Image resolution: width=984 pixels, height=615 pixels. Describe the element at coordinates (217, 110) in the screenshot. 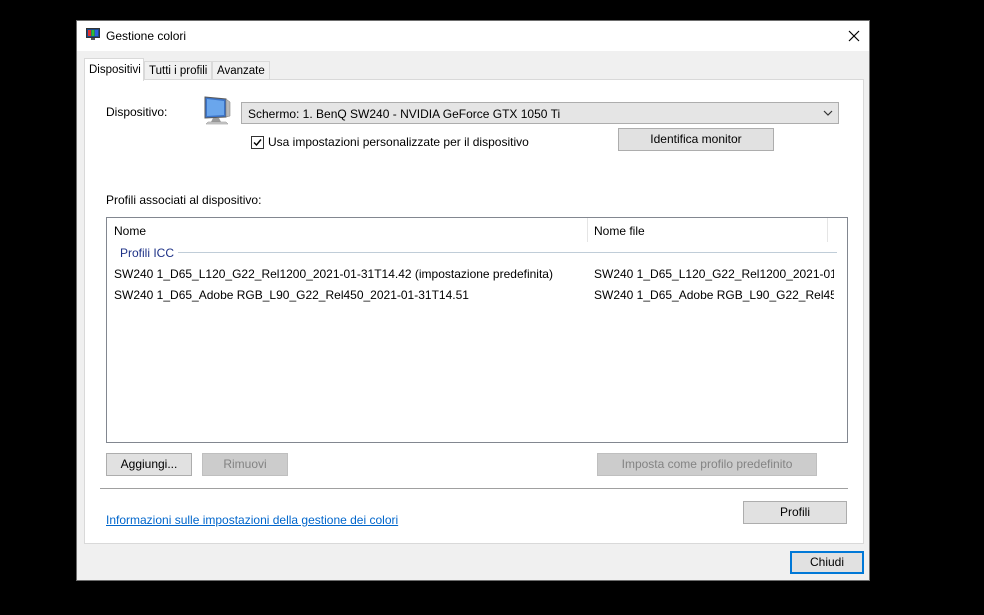

I see `monitor-icon` at that location.